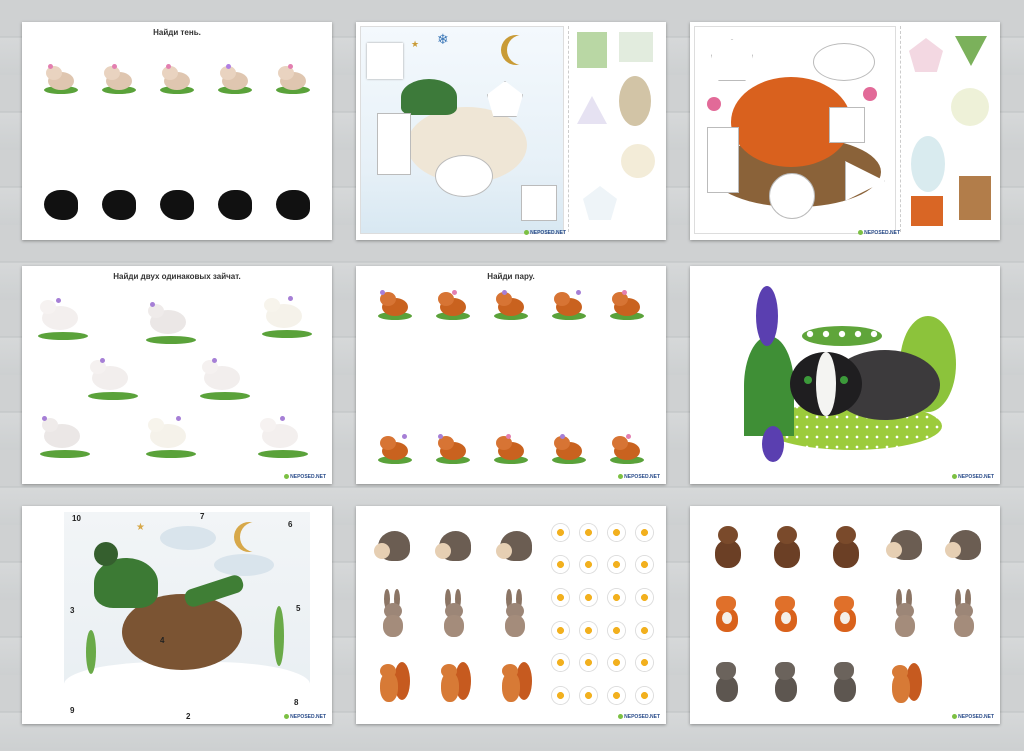  I want to click on bear-shape-puzzle-card: ❄ ★ NEPOSED.NET, so click(511, 131).